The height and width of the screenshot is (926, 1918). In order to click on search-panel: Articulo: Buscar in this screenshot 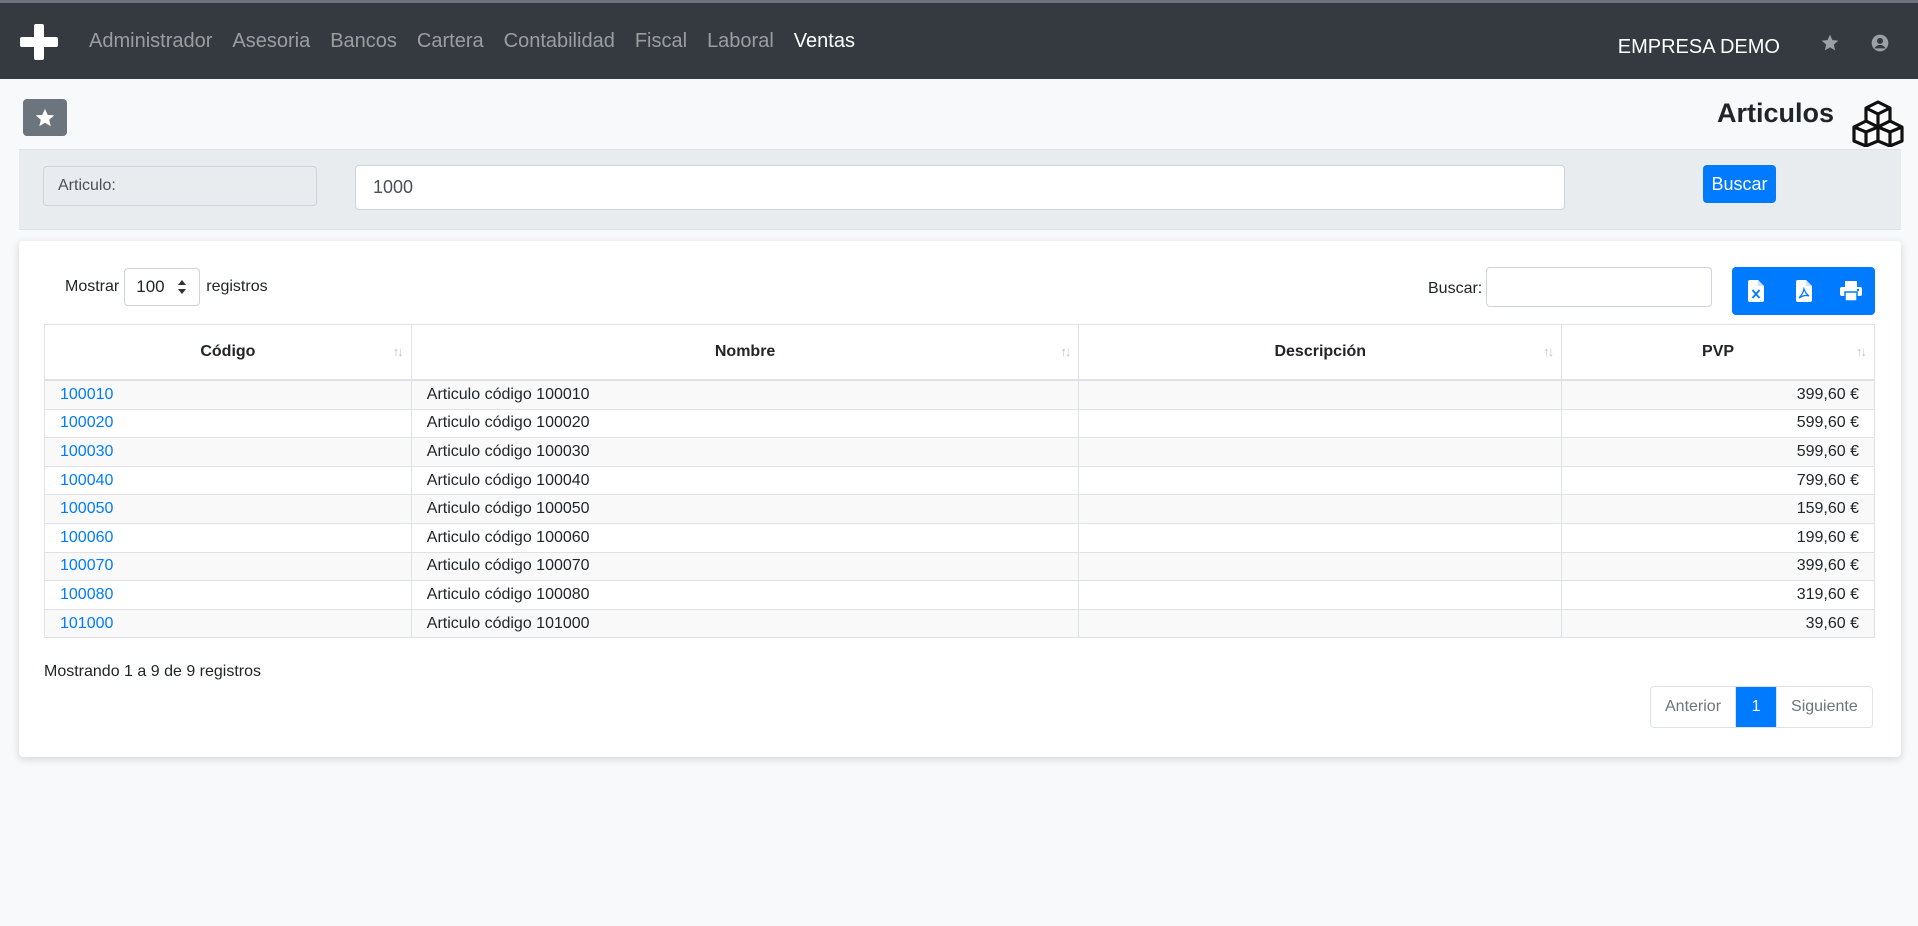, I will do `click(960, 189)`.